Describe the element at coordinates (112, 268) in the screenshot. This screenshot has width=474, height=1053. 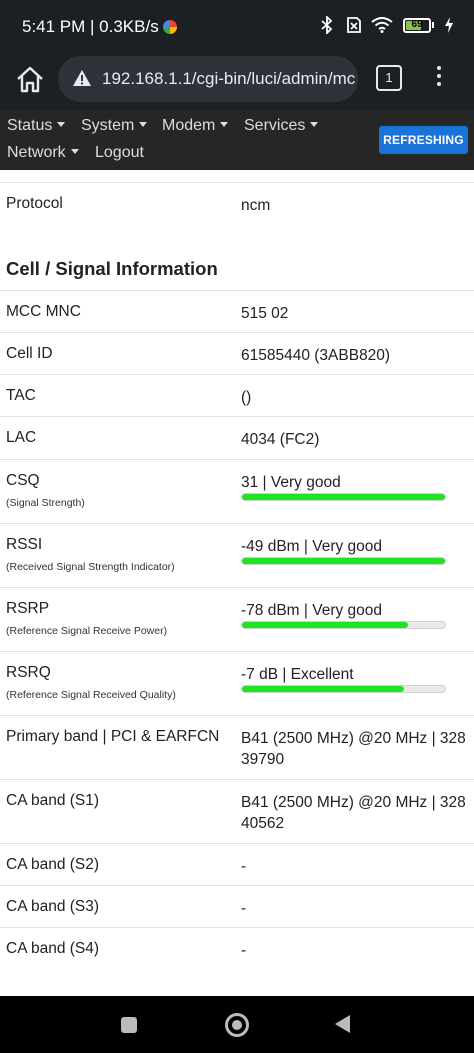
I see `section-title: Cell / Signal Information` at that location.